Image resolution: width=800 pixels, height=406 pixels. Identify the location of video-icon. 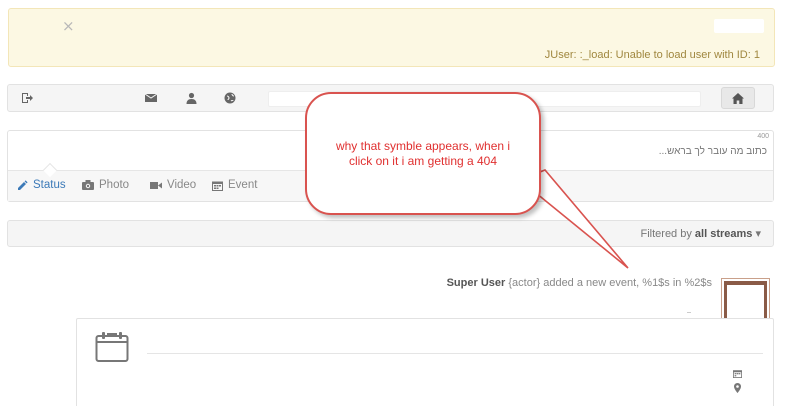
(156, 185).